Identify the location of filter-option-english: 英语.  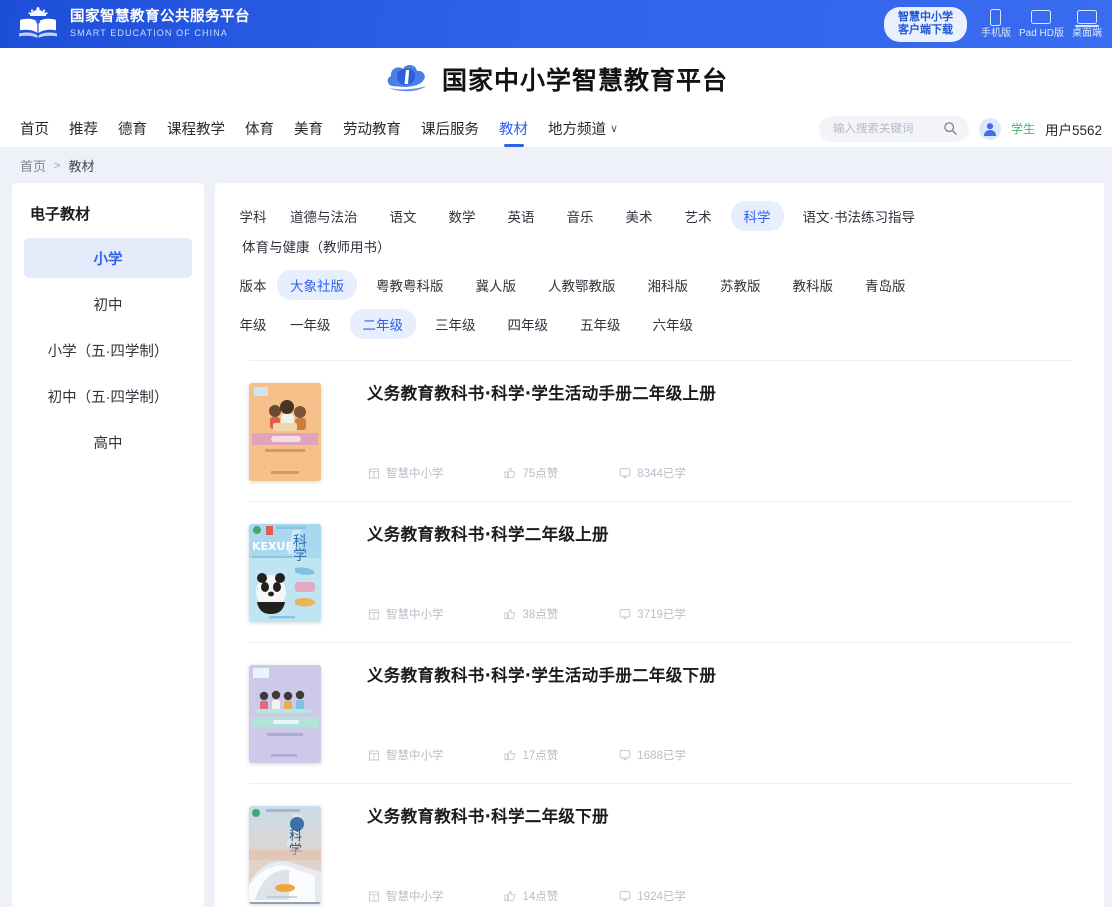
(521, 216).